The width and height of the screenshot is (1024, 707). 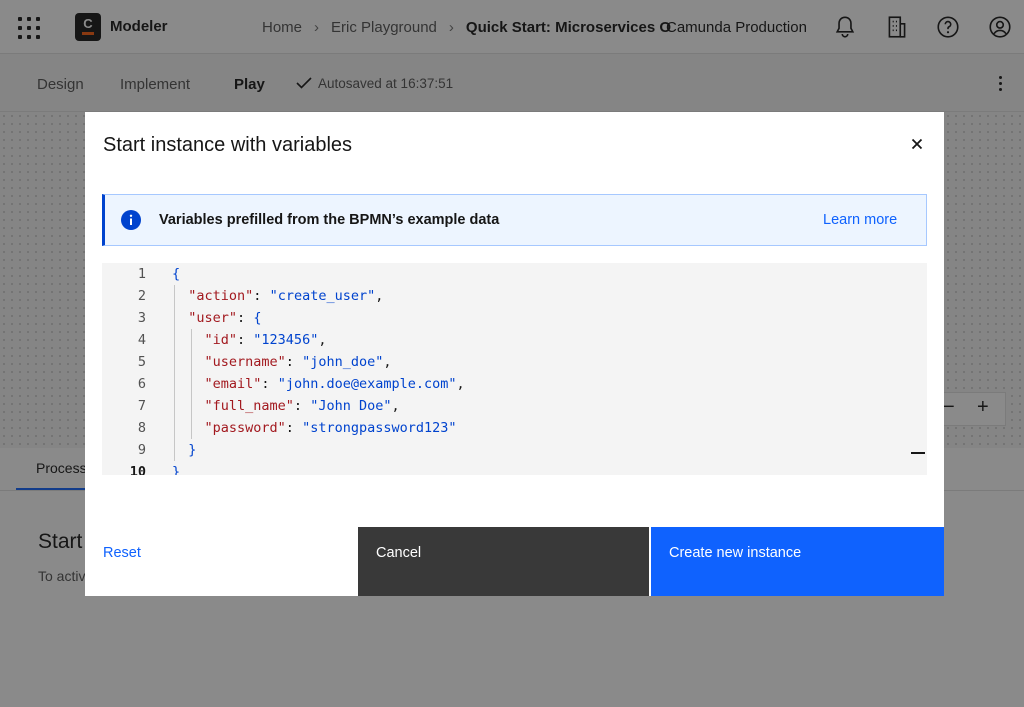 What do you see at coordinates (514, 468) in the screenshot?
I see `code-line: 10}` at bounding box center [514, 468].